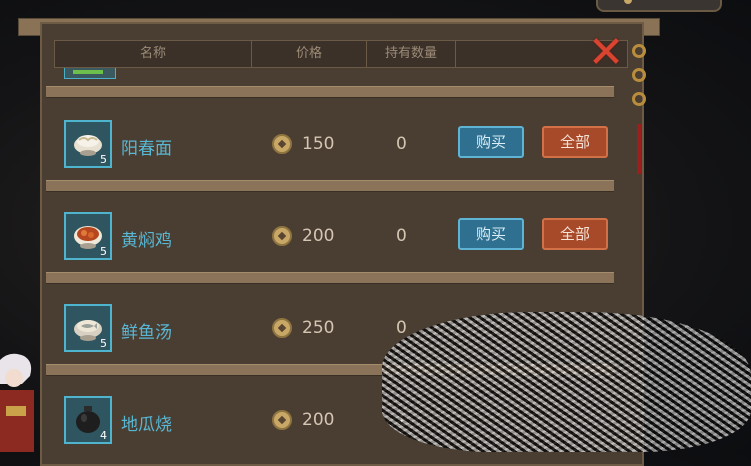  Describe the element at coordinates (146, 333) in the screenshot. I see `item-name: 鲜鱼汤` at that location.